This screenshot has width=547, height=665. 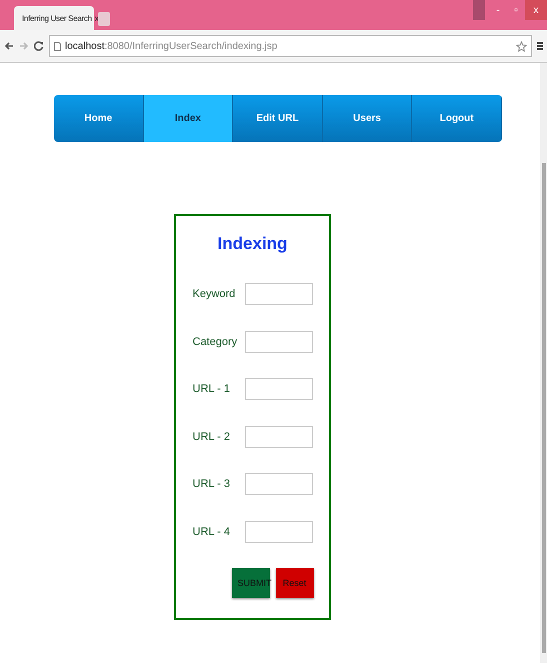 What do you see at coordinates (521, 46) in the screenshot?
I see `star-icon` at bounding box center [521, 46].